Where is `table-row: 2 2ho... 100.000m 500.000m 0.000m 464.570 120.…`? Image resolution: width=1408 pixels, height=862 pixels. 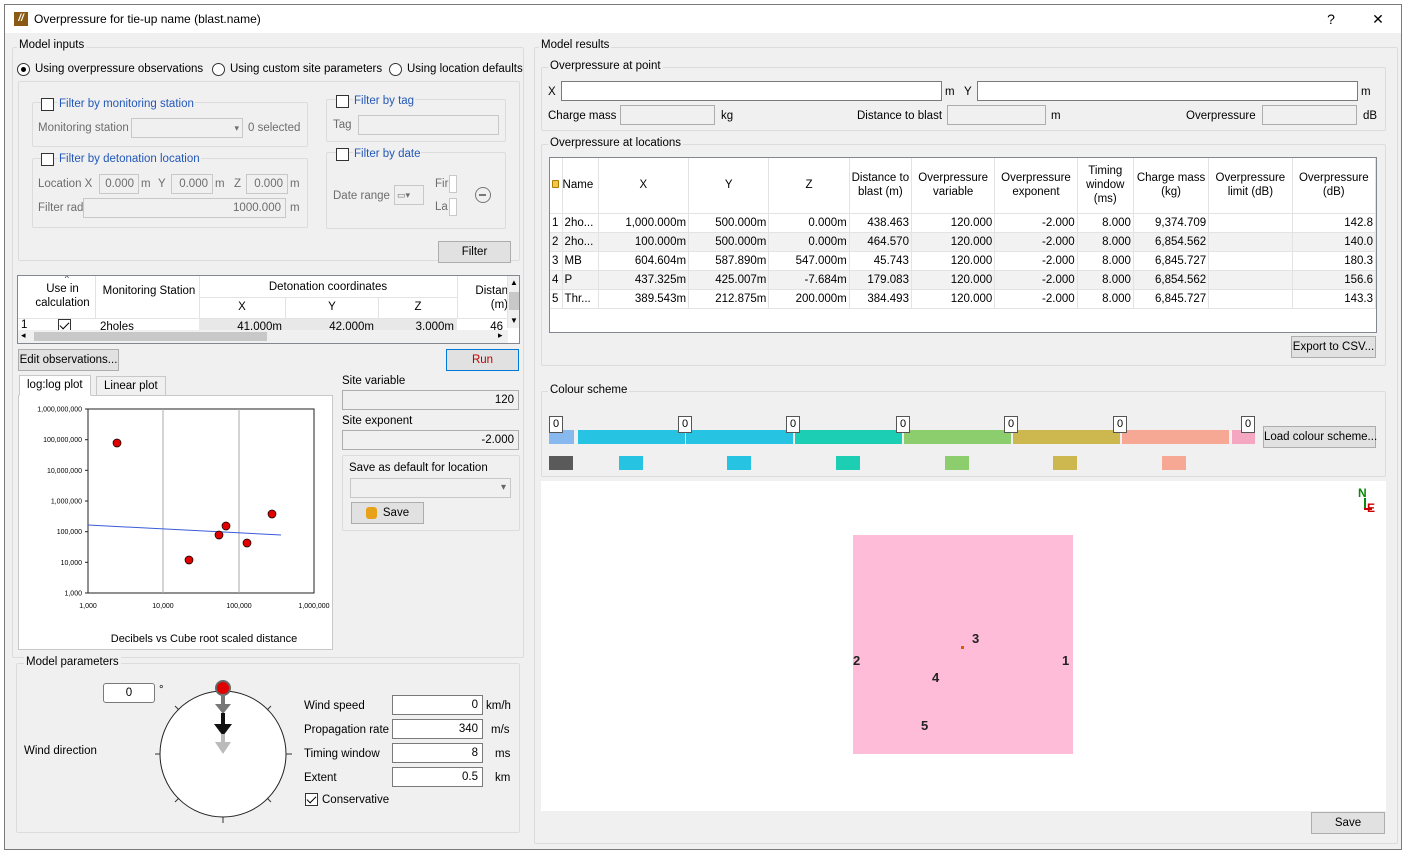
table-row: 2 2ho... 100.000m 500.000m 0.000m 464.570 120.… is located at coordinates (963, 242).